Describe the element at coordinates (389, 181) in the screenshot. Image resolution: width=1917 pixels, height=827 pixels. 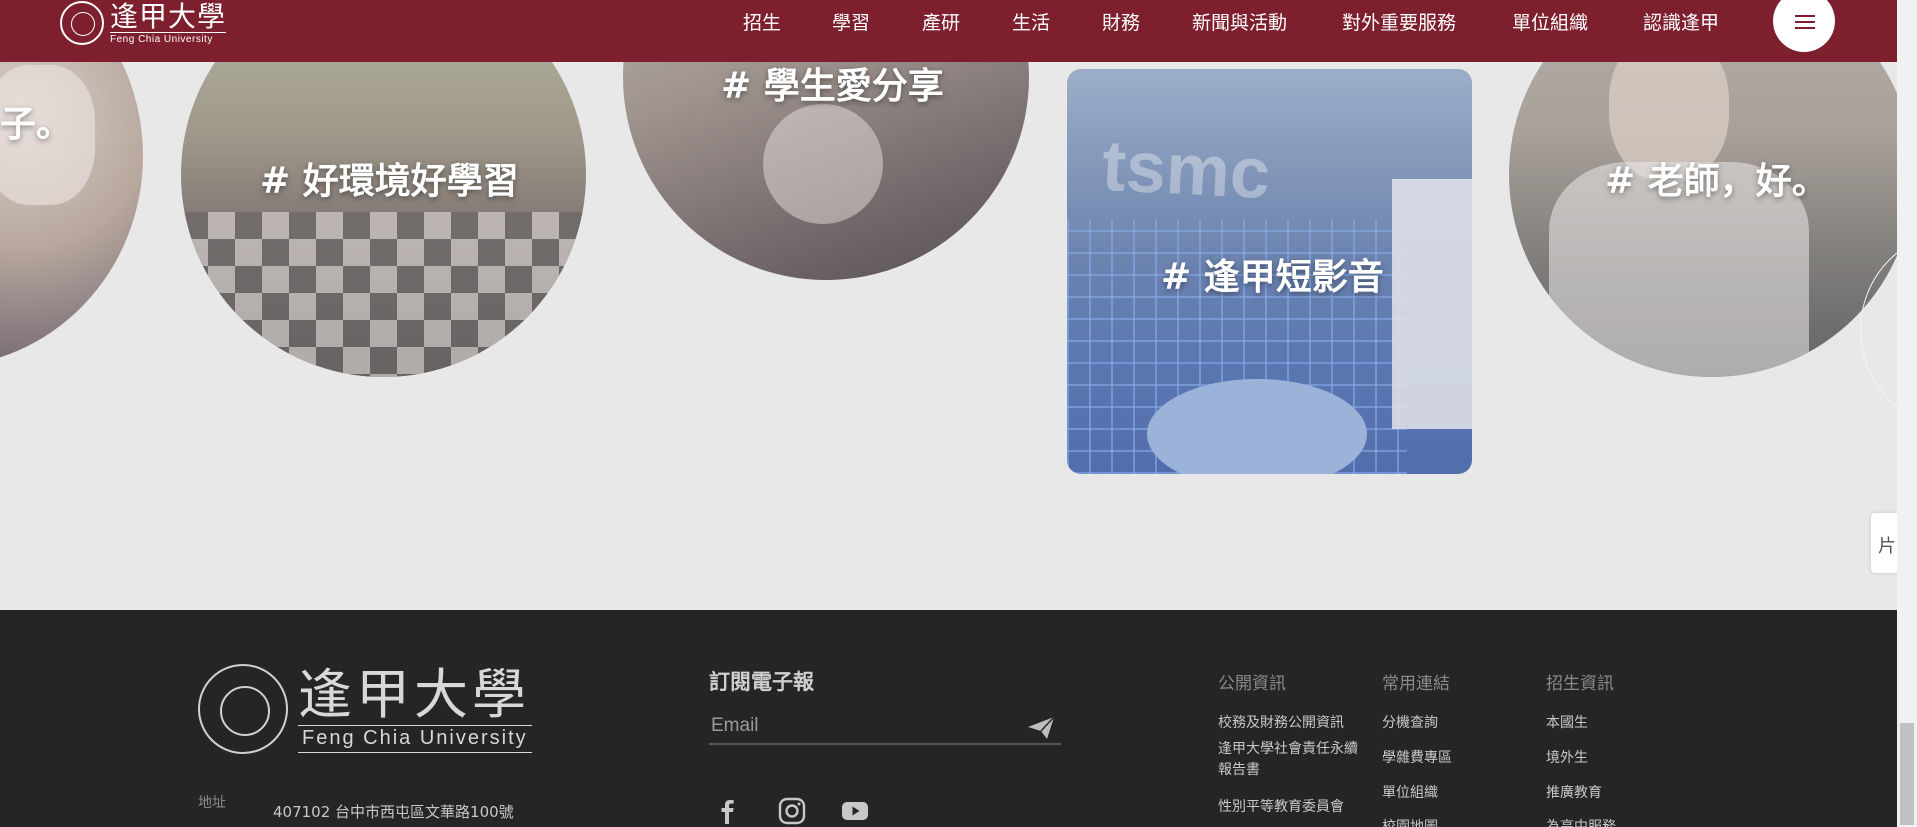
I see `gallery-tag: # 好環境好學習` at that location.